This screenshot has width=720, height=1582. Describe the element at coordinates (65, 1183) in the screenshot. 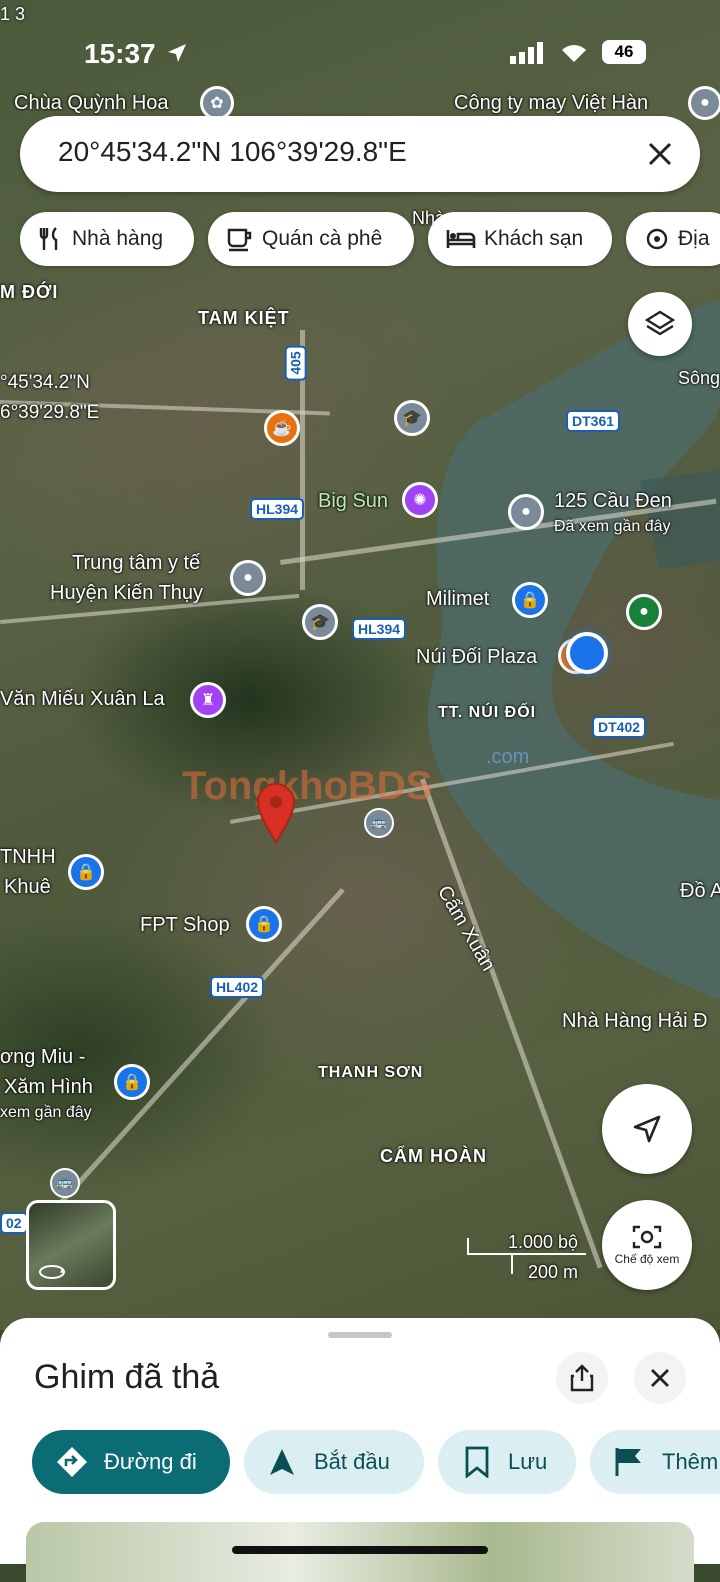

I see `bus-stop-2-icon: 🚌` at that location.